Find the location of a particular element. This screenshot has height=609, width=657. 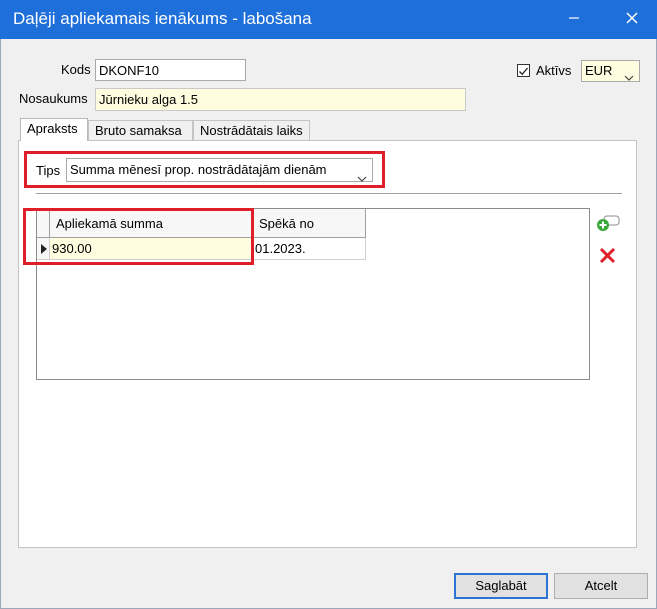

tab-nostradatais-laiks: Nostrādātais laiks is located at coordinates (251, 130).